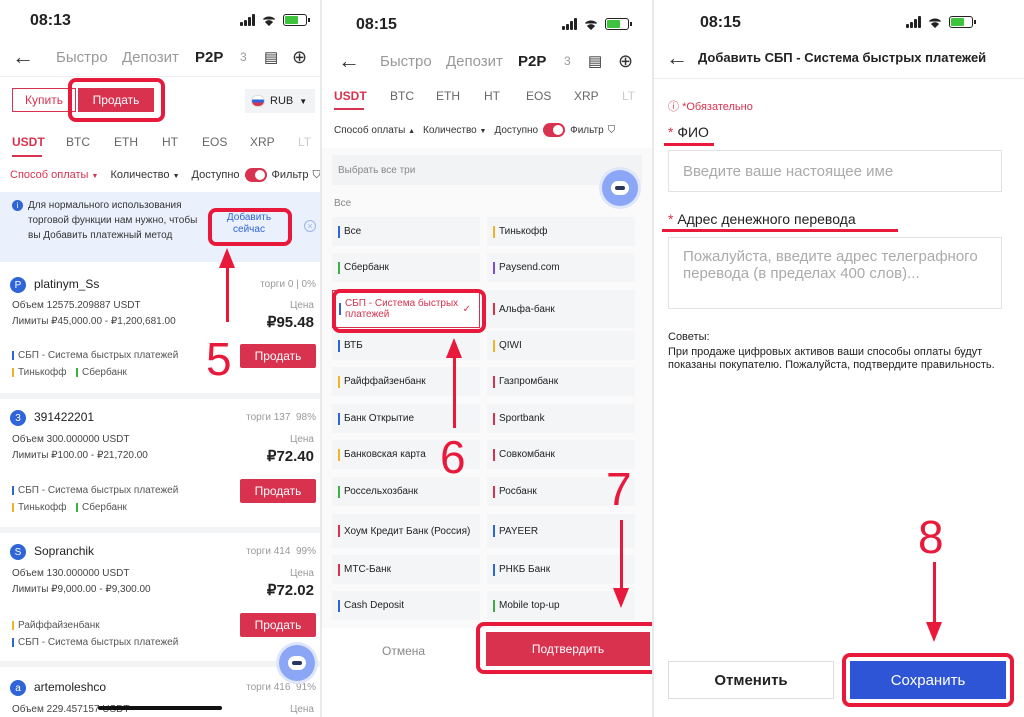 This screenshot has width=1024, height=717. I want to click on bank-option-label: Газпромбанк, so click(529, 381).